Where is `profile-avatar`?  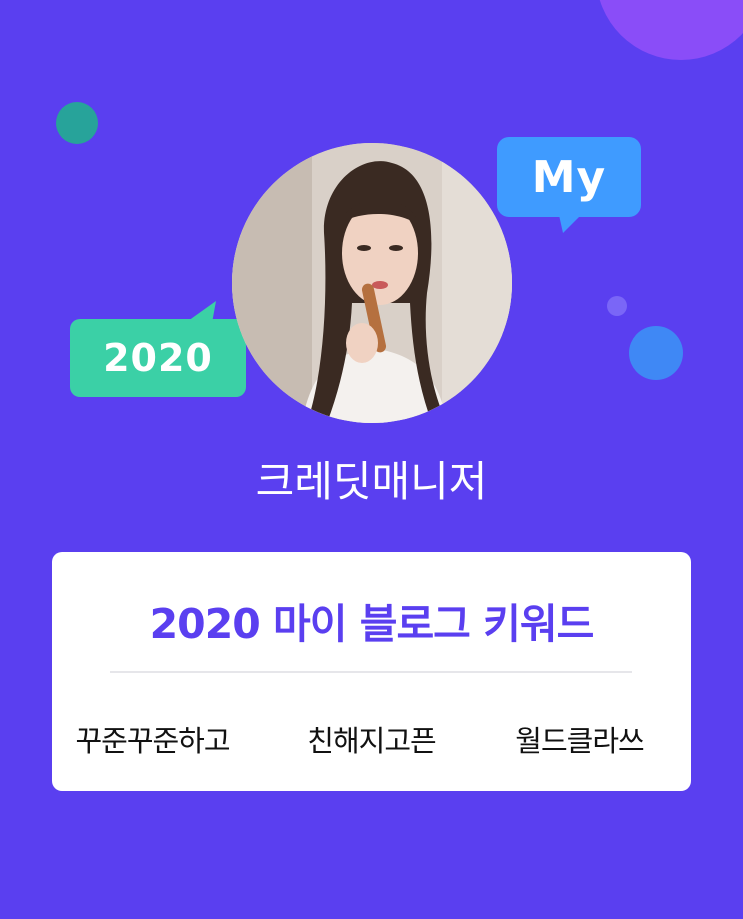 profile-avatar is located at coordinates (372, 283).